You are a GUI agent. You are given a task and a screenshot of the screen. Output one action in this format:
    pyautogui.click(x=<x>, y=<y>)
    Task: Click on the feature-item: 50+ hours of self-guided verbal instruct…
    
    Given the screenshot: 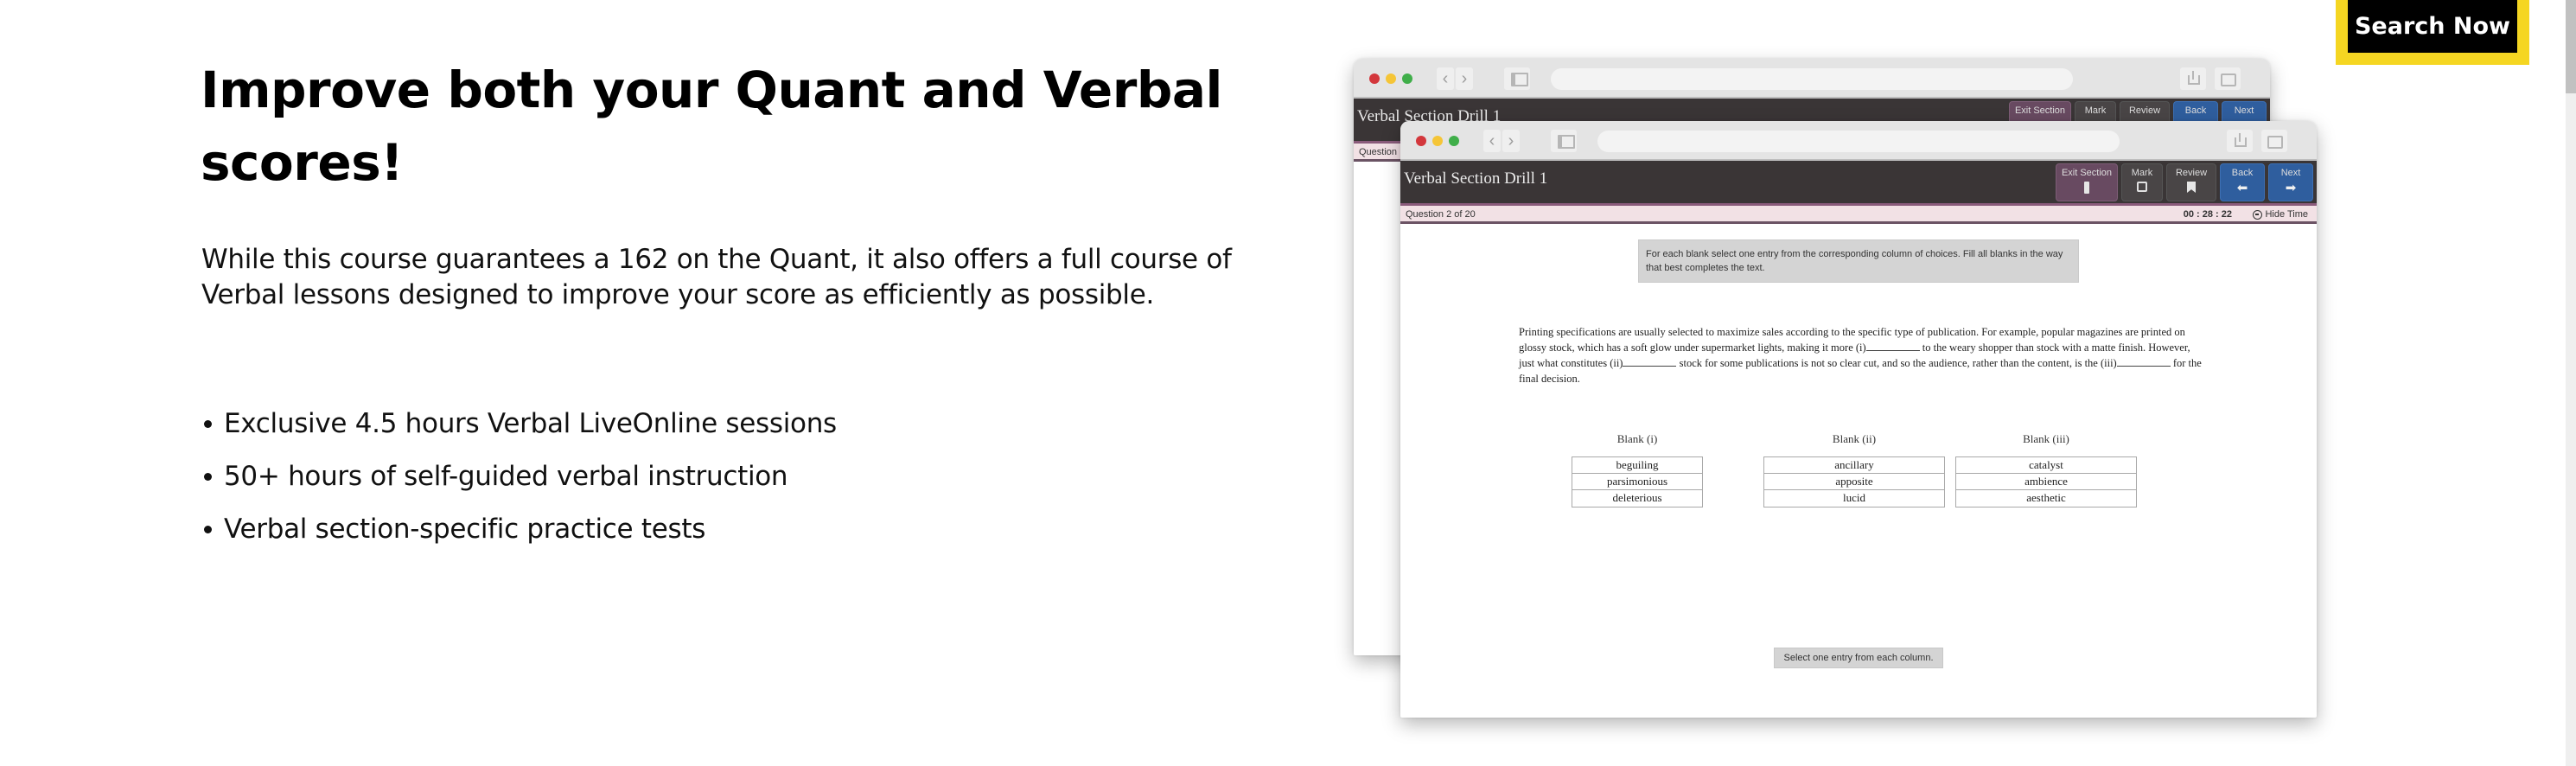 What is the action you would take?
    pyautogui.click(x=633, y=476)
    